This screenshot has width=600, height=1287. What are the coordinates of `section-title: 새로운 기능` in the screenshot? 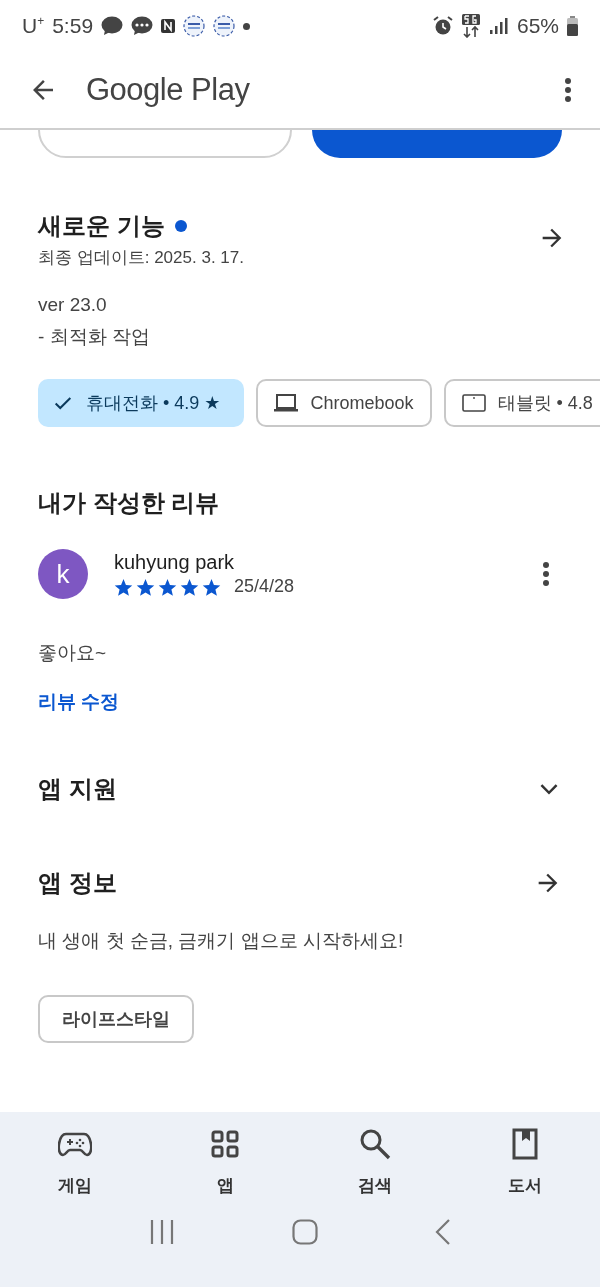 It's located at (101, 226).